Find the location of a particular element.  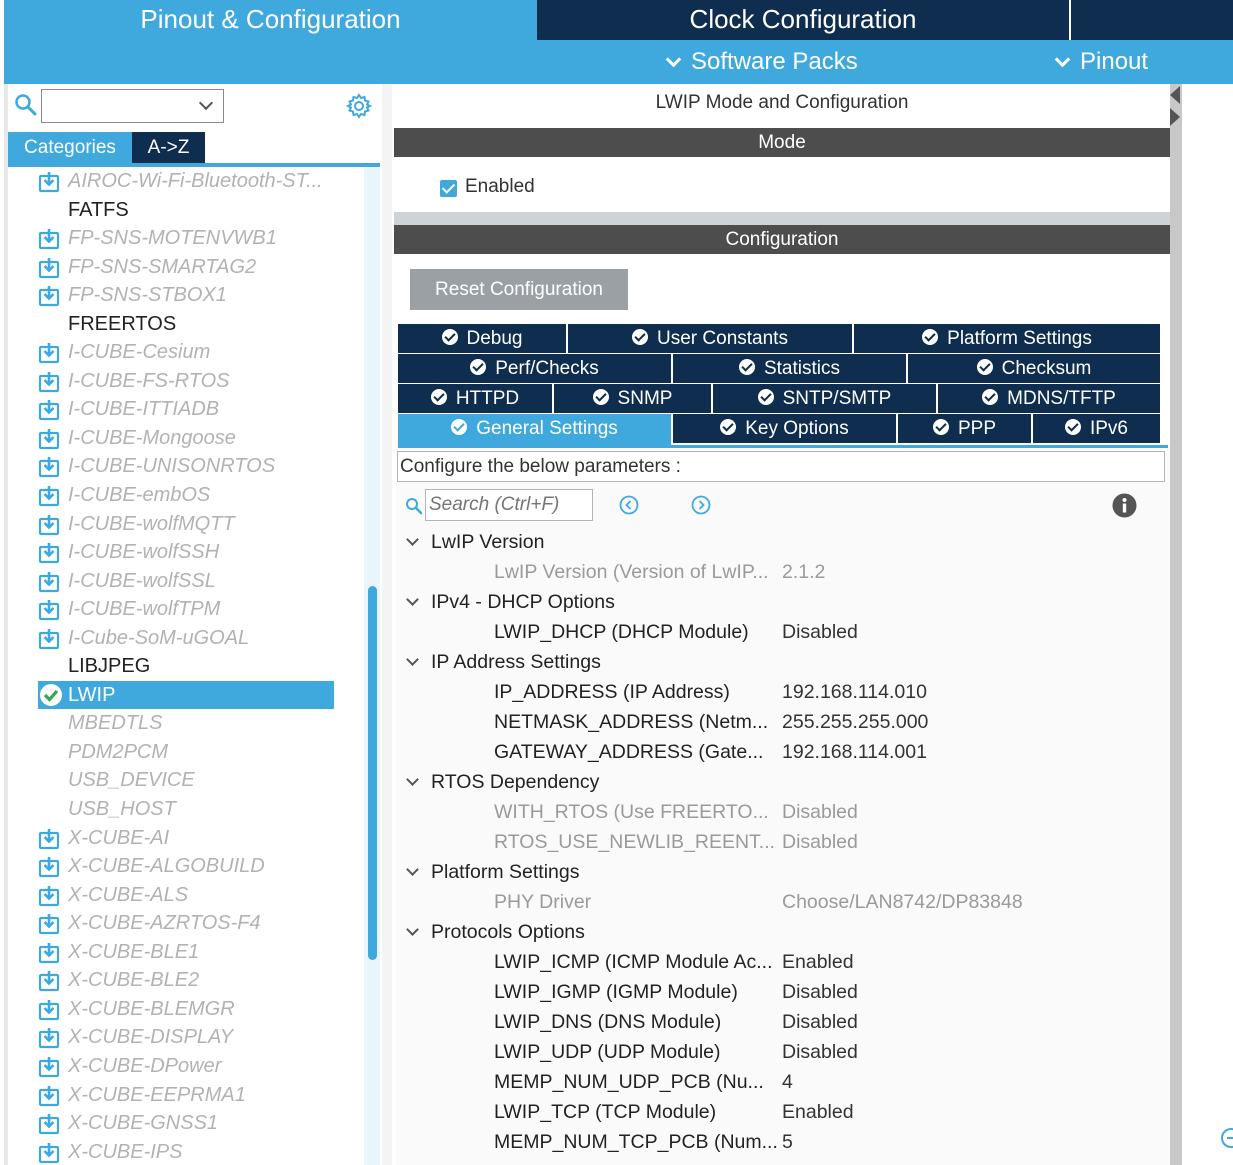

category-item: I-CUBE-UNISONRTOS is located at coordinates (186, 466).